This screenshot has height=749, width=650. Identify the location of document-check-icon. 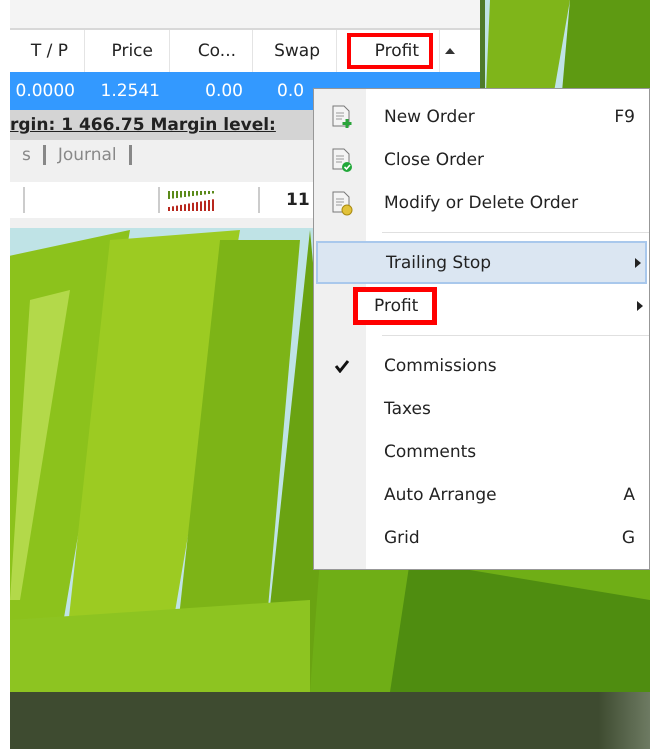
(342, 159).